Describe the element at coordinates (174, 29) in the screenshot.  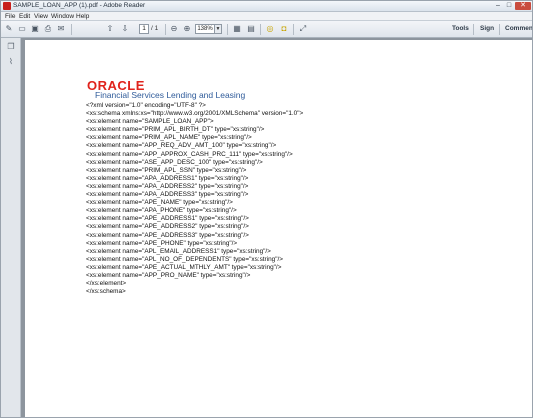
I see `zoom-out-icon: ⊖` at that location.